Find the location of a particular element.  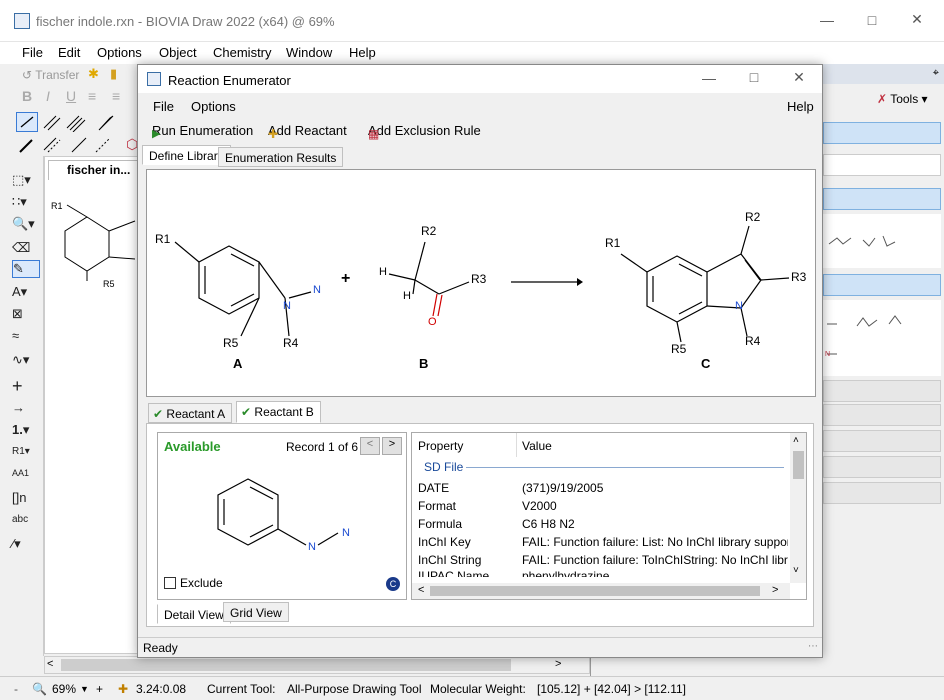

eraser-icon: ⌫ is located at coordinates (26, 249).